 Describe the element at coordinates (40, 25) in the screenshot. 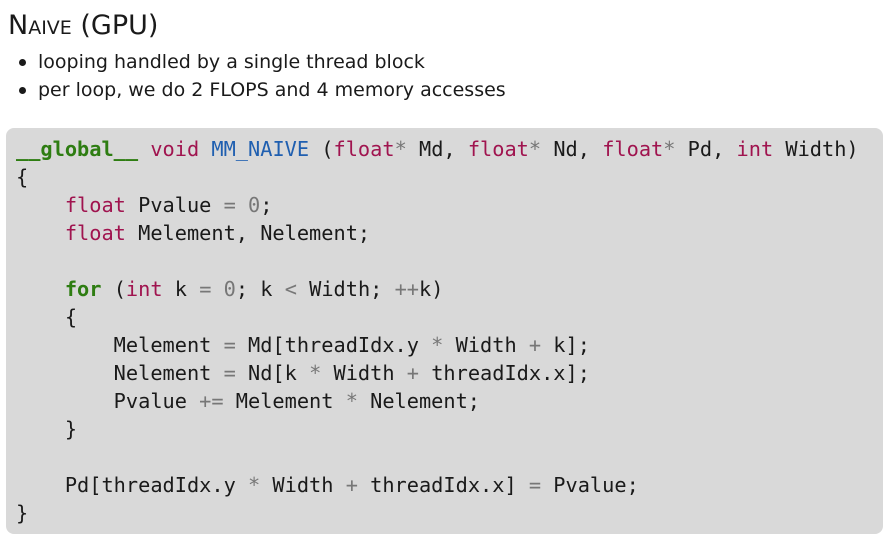

I see `title-word: Naive` at that location.